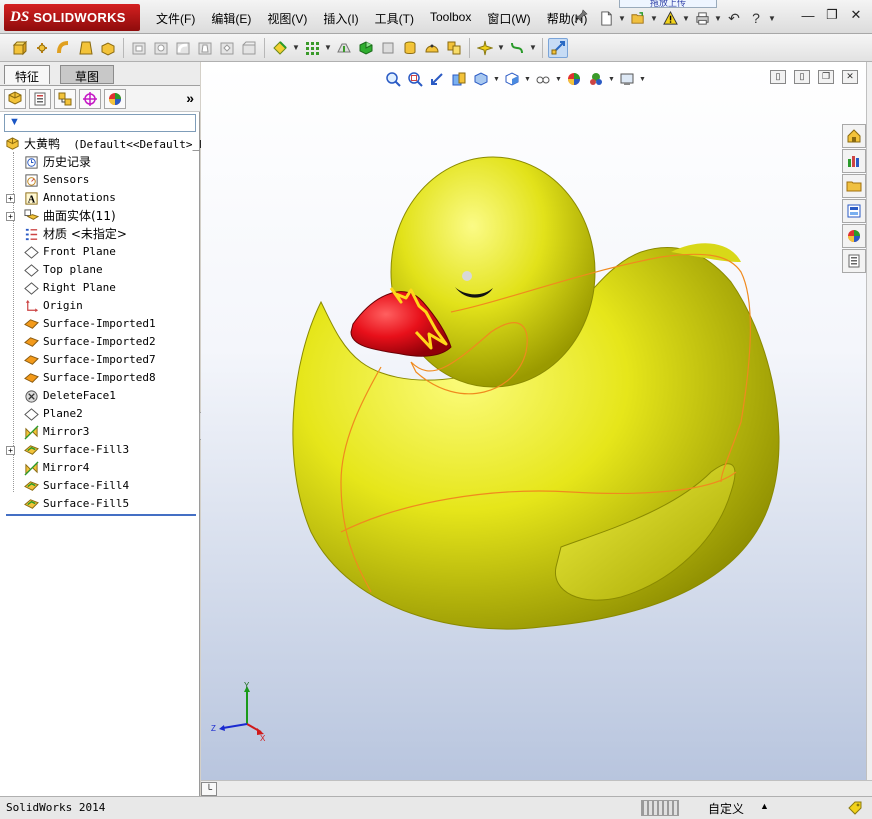 The height and width of the screenshot is (819, 872). Describe the element at coordinates (734, 18) in the screenshot. I see `undo-icon: ↶` at that location.